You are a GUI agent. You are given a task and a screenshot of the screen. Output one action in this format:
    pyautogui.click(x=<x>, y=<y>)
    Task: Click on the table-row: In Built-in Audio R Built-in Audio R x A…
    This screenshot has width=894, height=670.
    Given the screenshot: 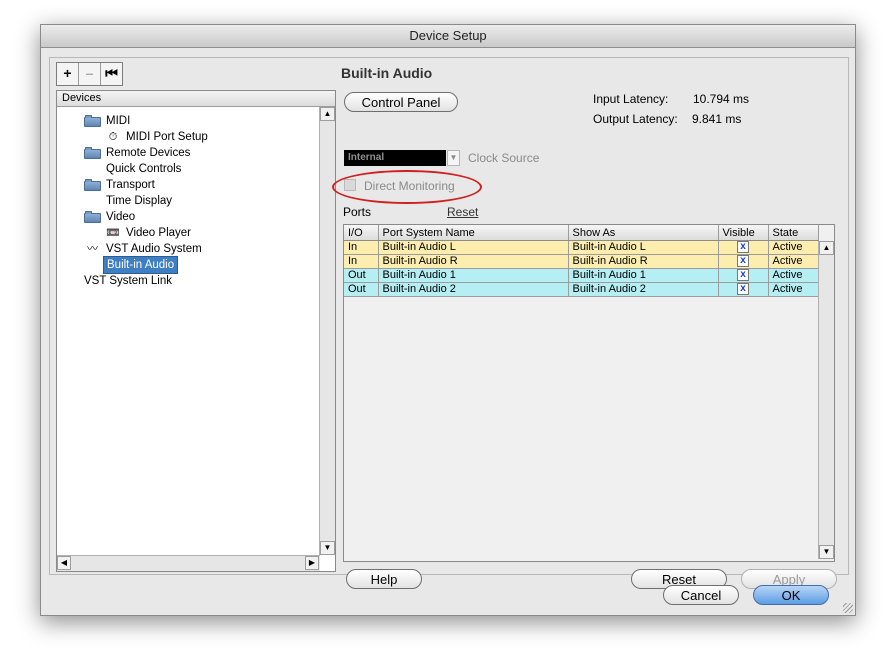 What is the action you would take?
    pyautogui.click(x=581, y=261)
    